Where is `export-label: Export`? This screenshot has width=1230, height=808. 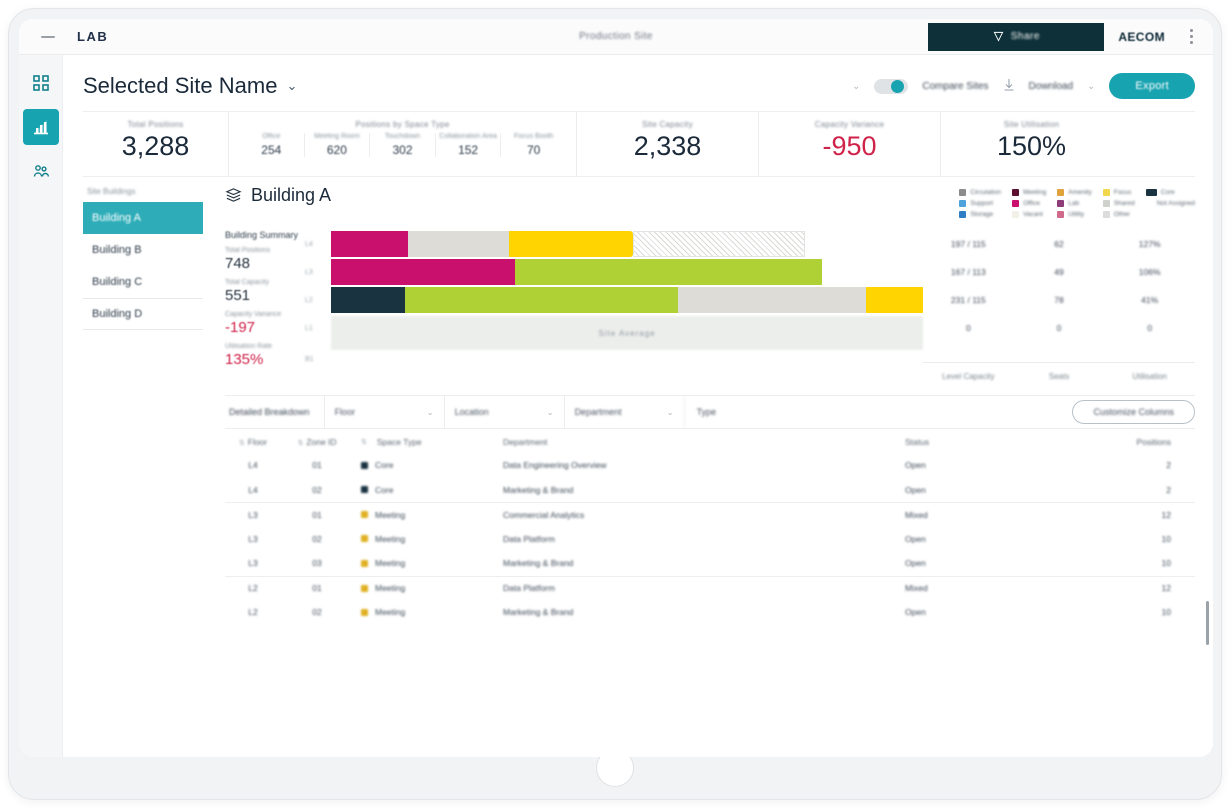 export-label: Export is located at coordinates (1152, 86).